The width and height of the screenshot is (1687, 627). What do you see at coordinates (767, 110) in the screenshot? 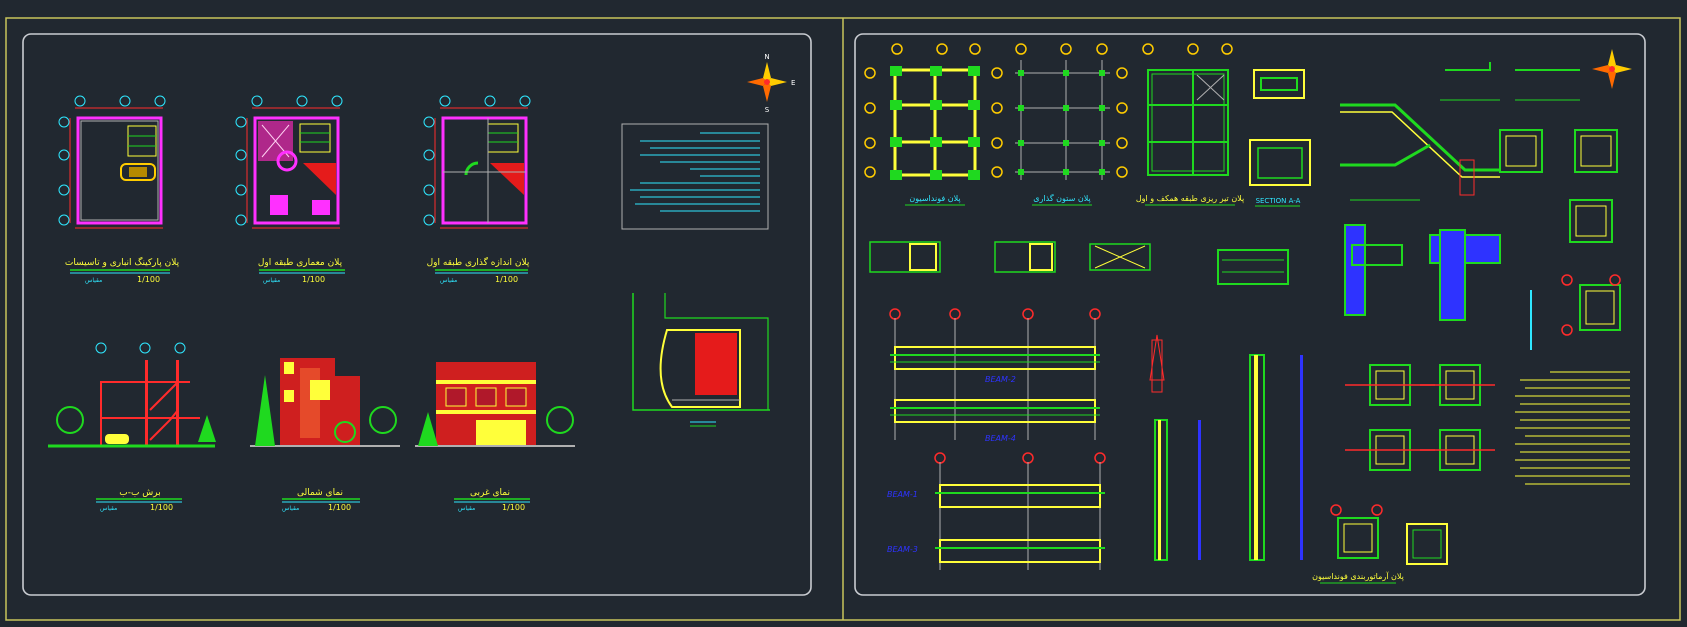
I see `svg-text: S` at bounding box center [767, 110].